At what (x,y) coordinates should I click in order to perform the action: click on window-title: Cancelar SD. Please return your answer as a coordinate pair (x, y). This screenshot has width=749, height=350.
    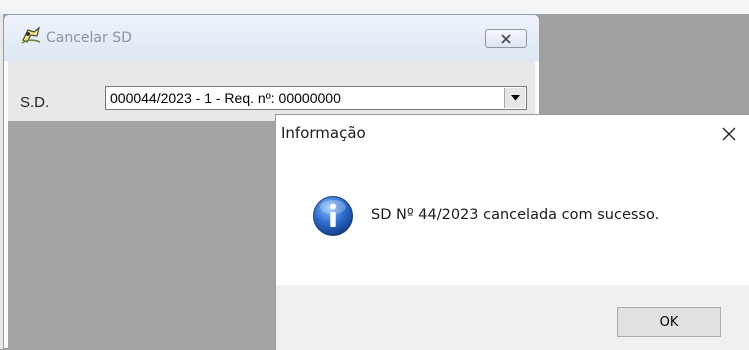
    Looking at the image, I should click on (89, 38).